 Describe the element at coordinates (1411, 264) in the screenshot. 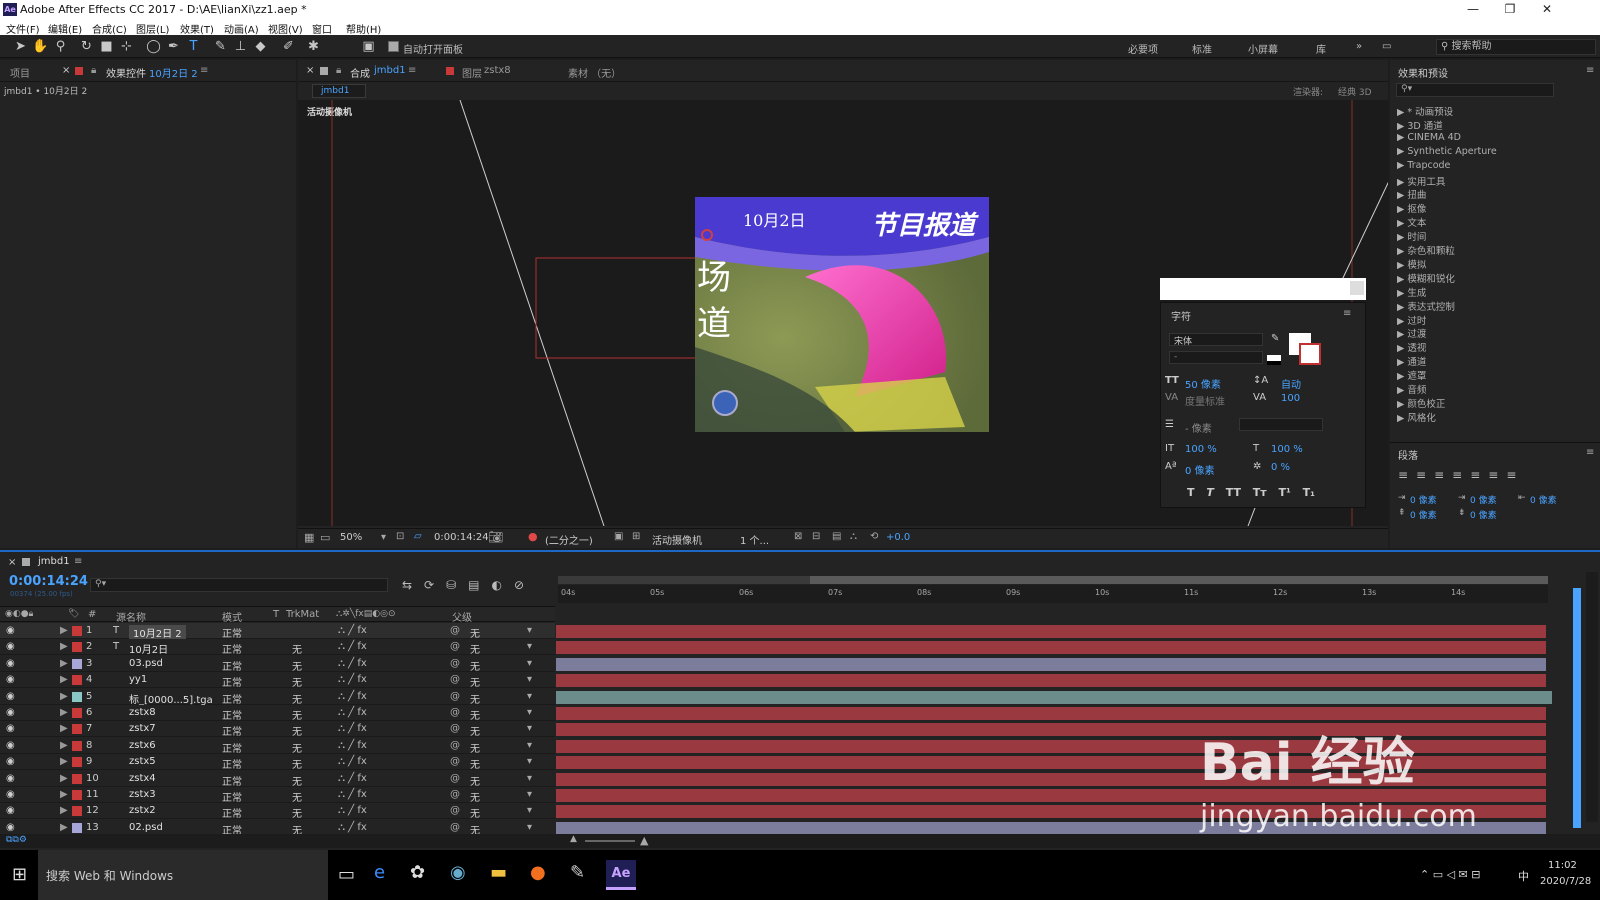

I see `effect-category-item: ▶ 模拟` at that location.